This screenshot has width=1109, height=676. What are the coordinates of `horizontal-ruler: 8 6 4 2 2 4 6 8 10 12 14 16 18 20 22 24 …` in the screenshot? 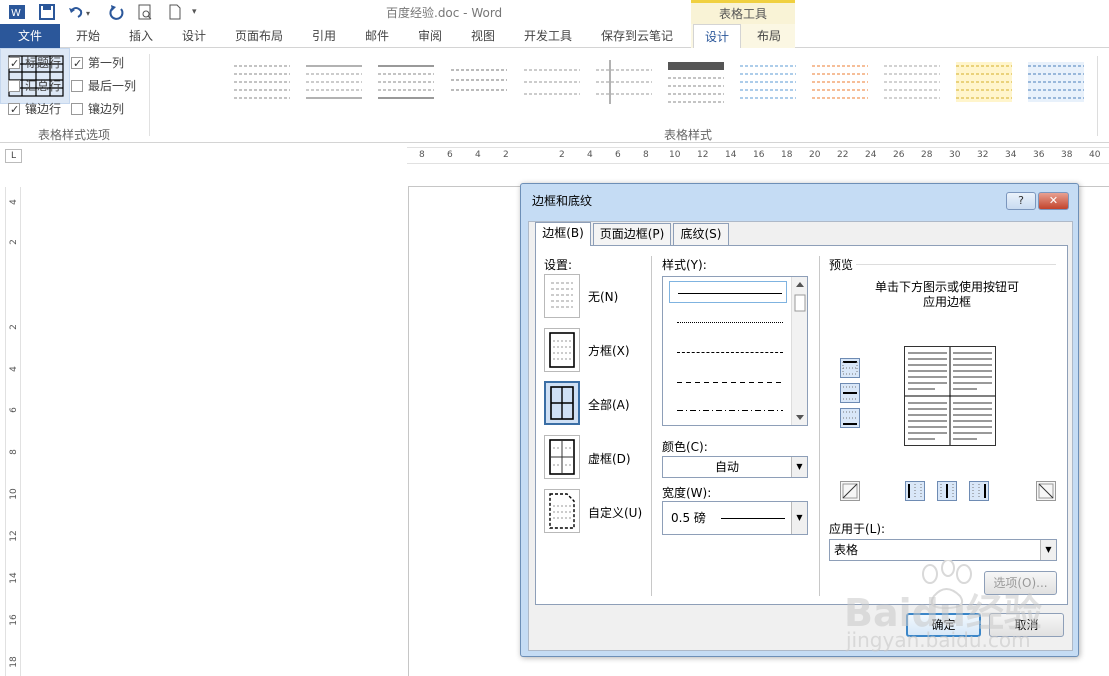 It's located at (758, 155).